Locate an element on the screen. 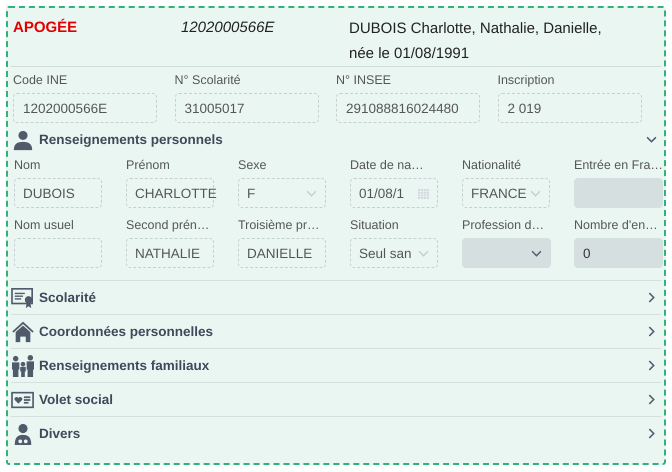 The image size is (672, 472). field-label: Inscription is located at coordinates (526, 80).